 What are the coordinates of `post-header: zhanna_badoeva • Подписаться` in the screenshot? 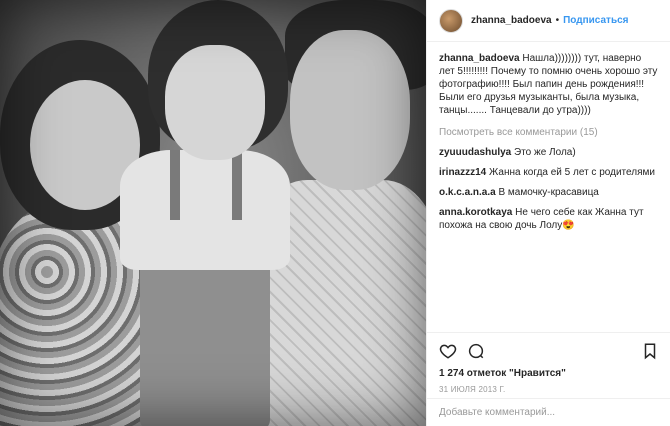 It's located at (548, 21).